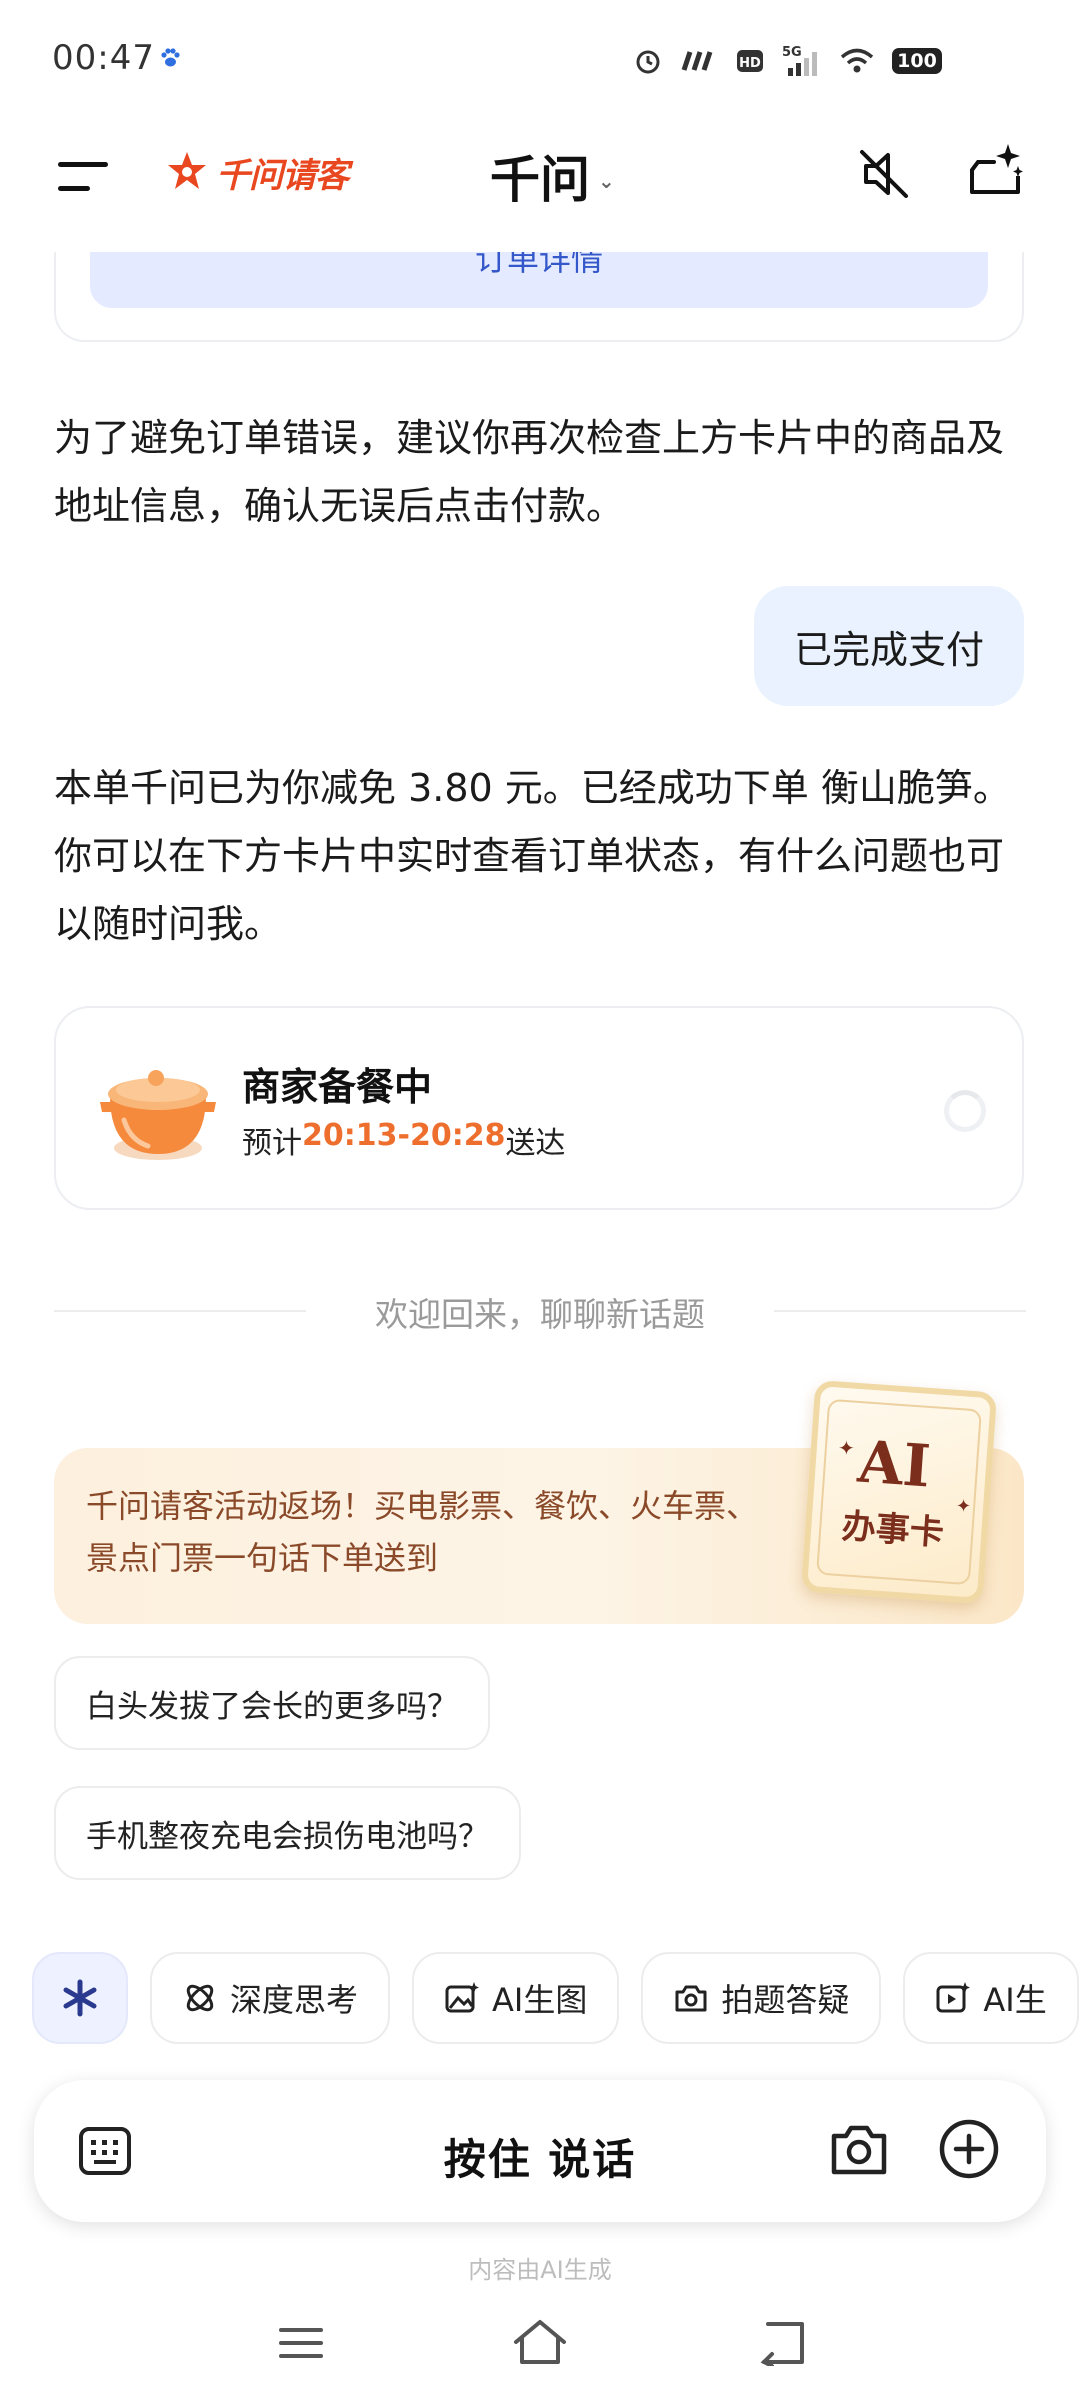  What do you see at coordinates (697, 61) in the screenshot?
I see `signal-bars-icon` at bounding box center [697, 61].